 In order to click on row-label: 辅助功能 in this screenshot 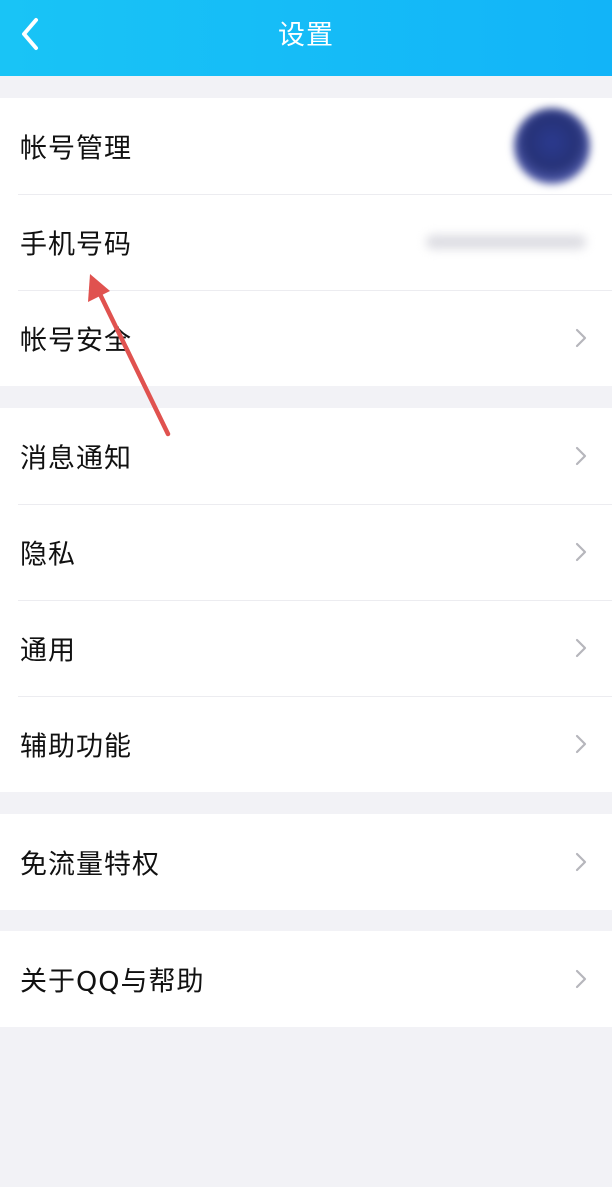, I will do `click(76, 747)`.